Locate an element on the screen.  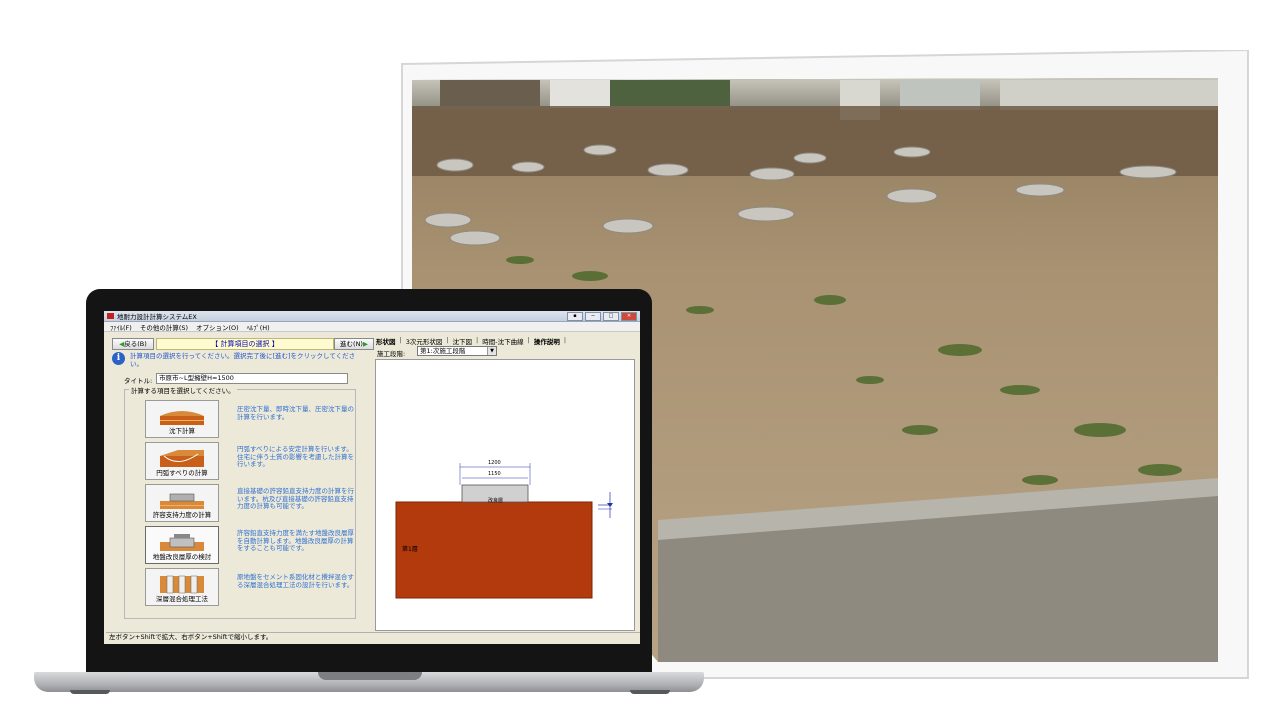
back-button-label: 戻る(B) is located at coordinates (135, 344).